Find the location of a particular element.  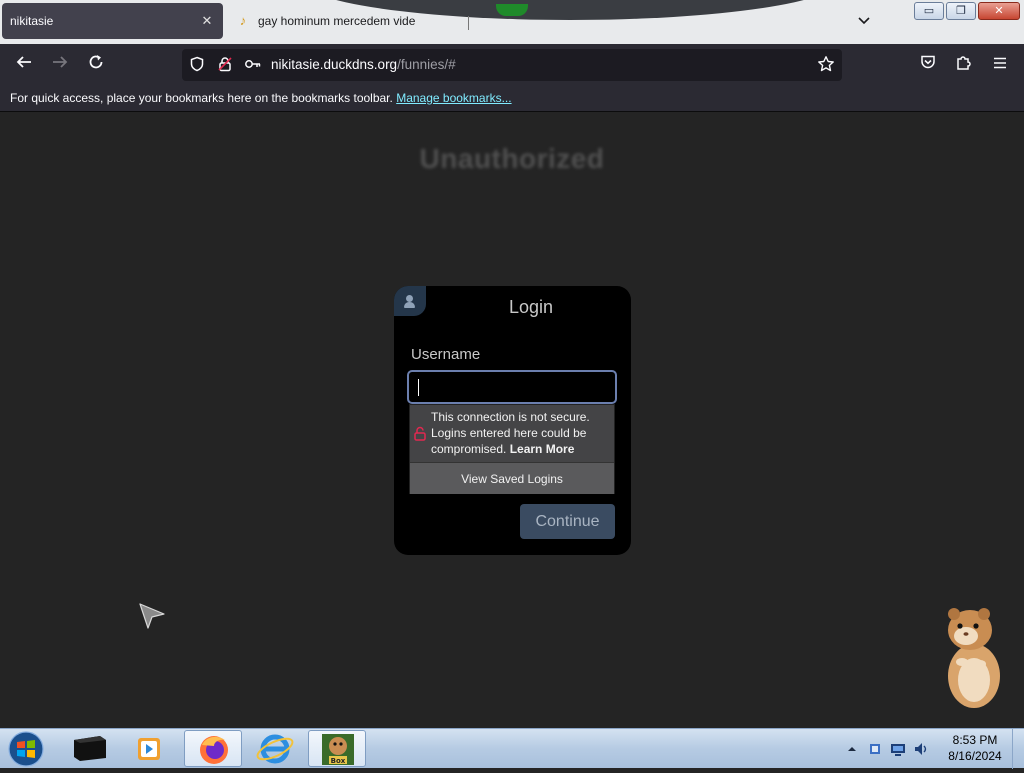

box-icon: Box is located at coordinates (338, 749).